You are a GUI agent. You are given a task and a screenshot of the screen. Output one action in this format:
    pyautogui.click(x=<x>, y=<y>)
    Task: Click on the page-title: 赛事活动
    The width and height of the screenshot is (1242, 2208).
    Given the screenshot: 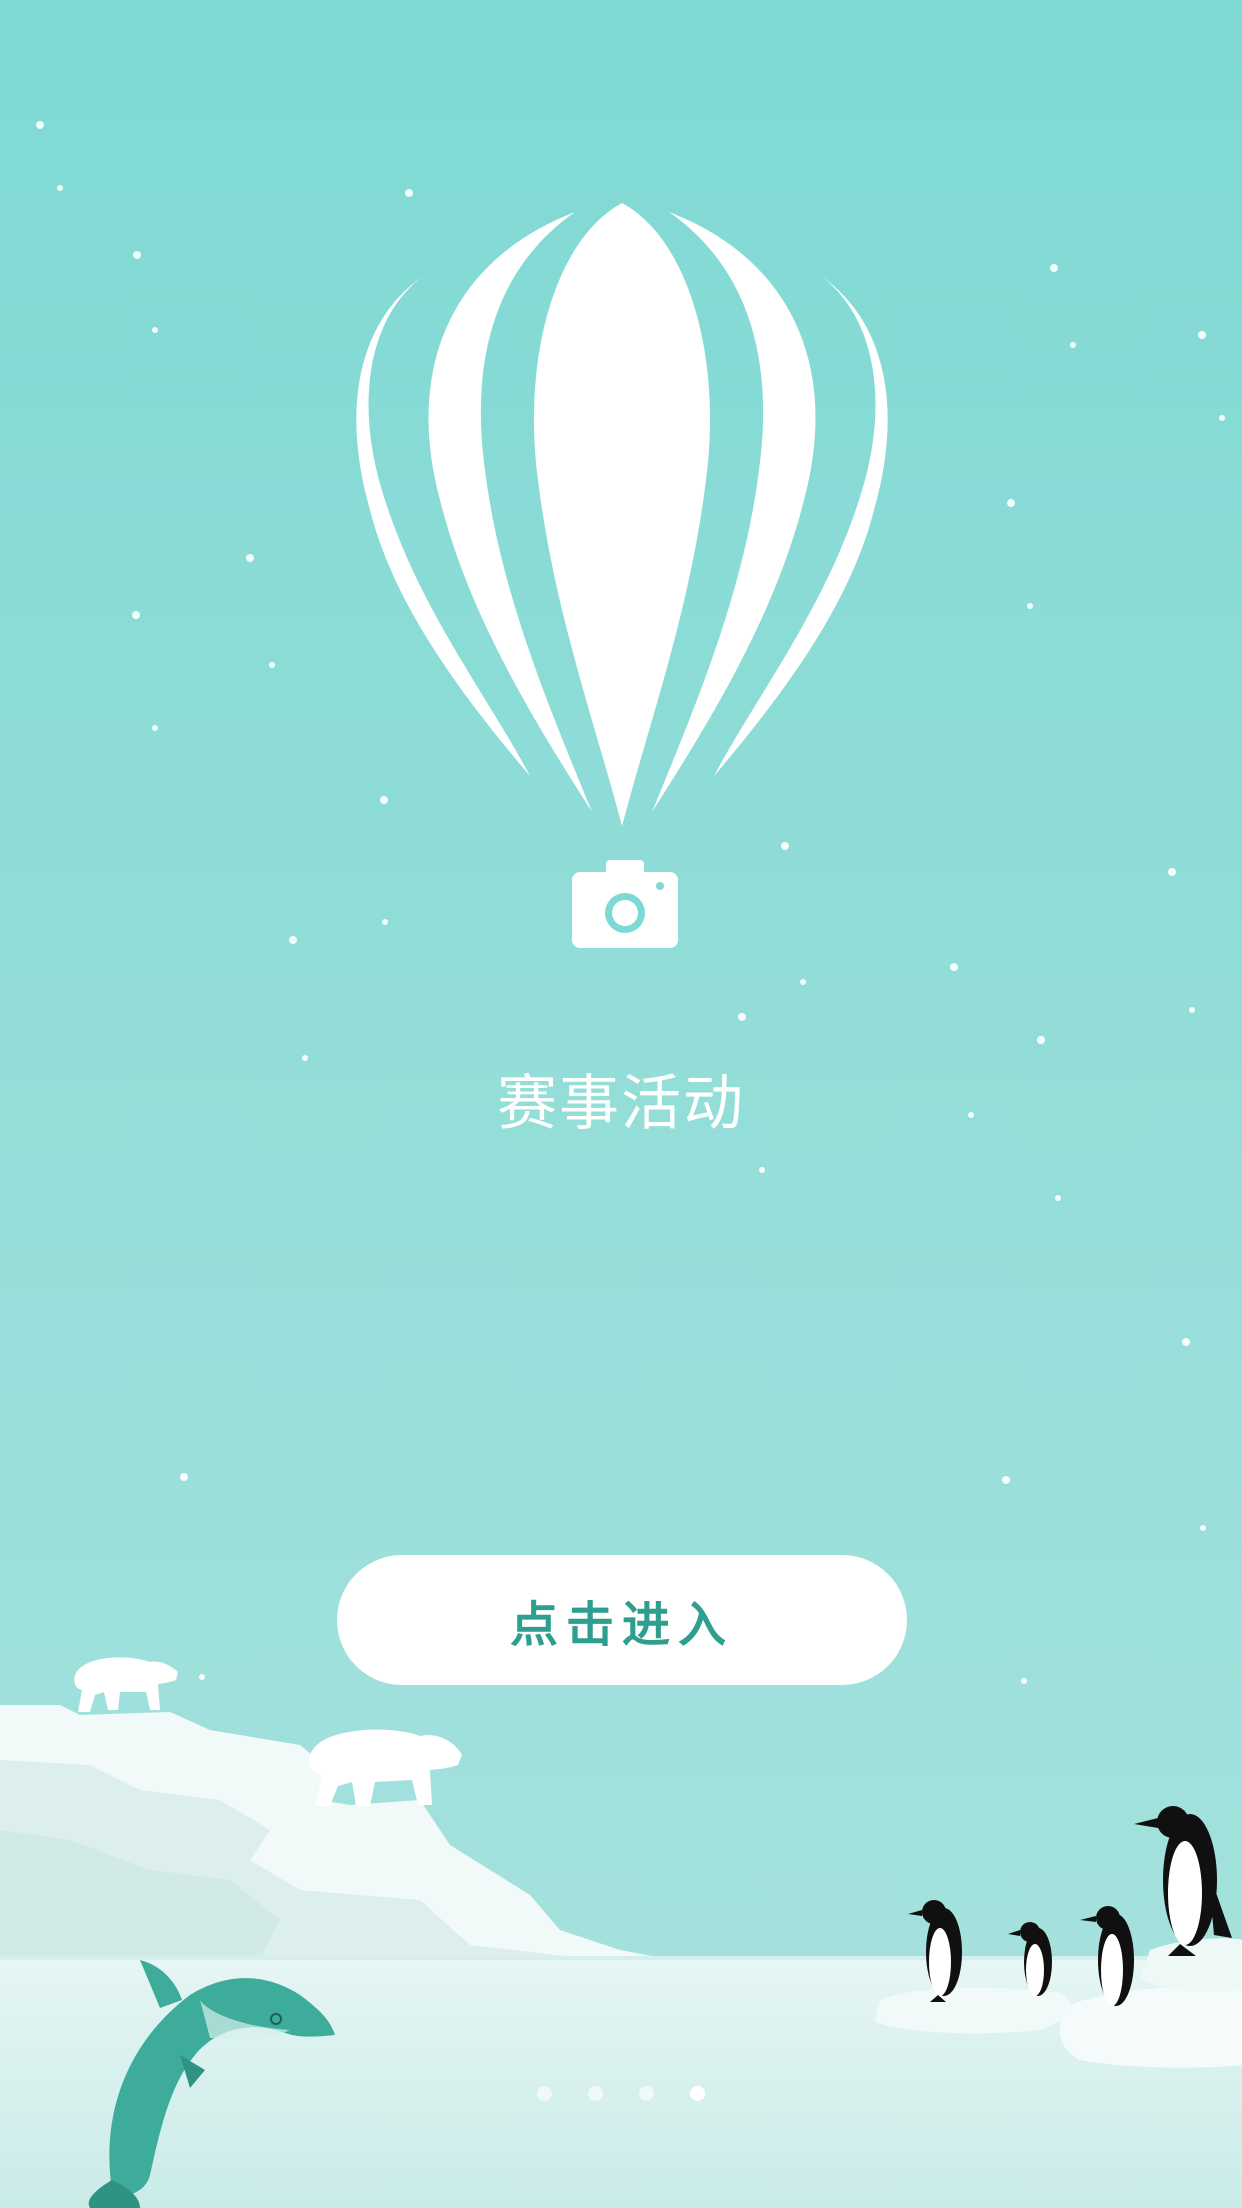 What is the action you would take?
    pyautogui.click(x=621, y=1104)
    